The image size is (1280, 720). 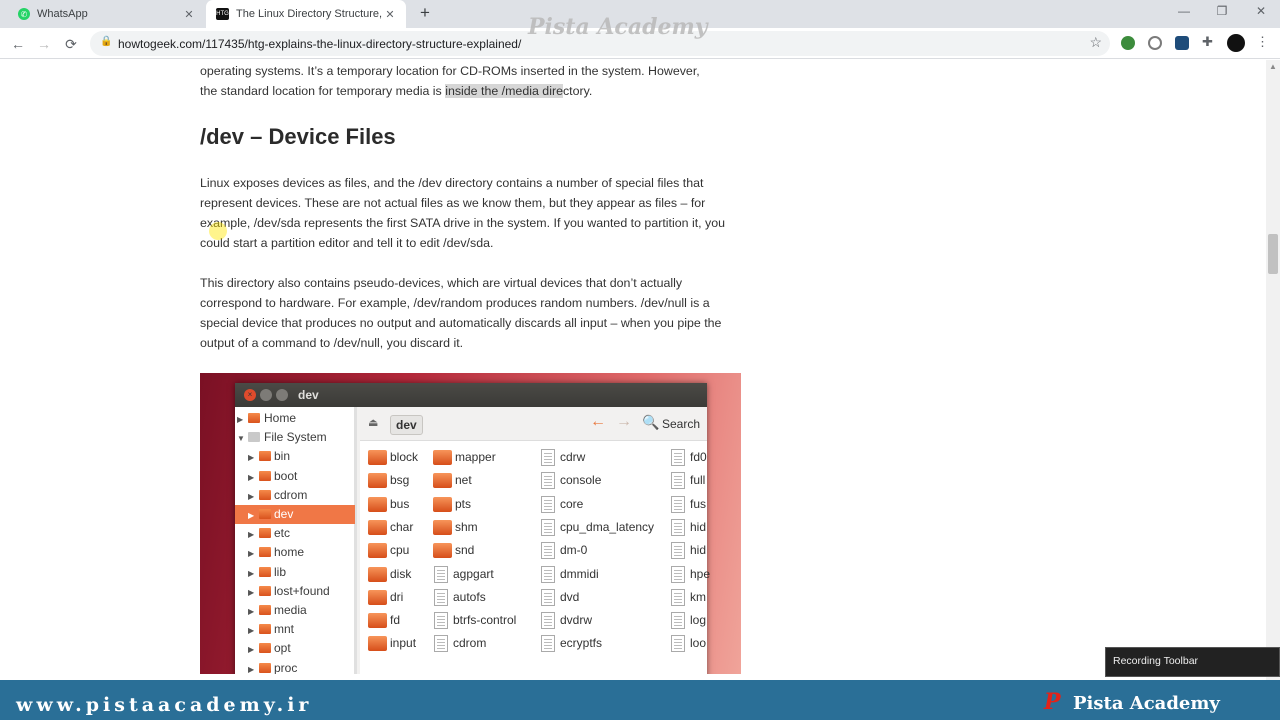 What do you see at coordinates (698, 550) in the screenshot?
I see `file-name: hid` at bounding box center [698, 550].